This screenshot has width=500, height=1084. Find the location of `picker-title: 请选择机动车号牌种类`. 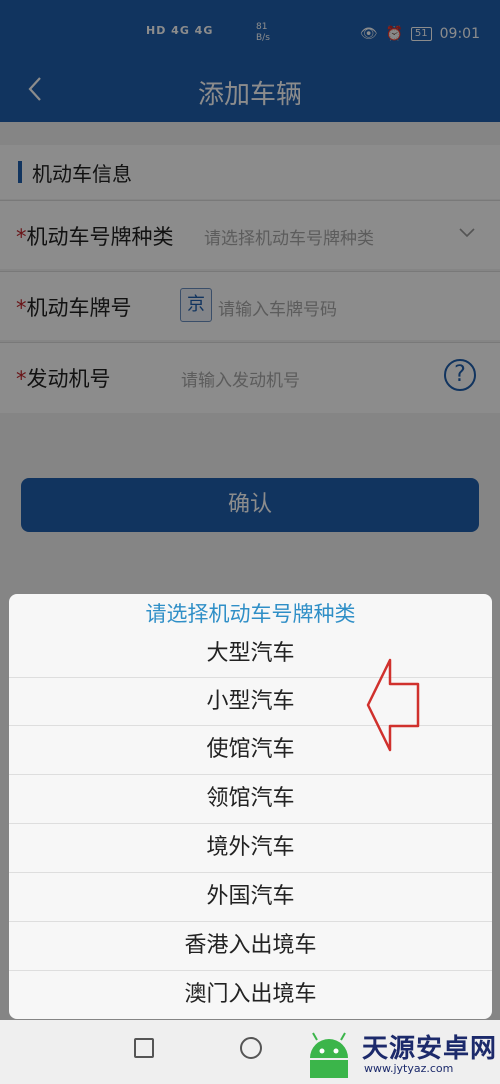

picker-title: 请选择机动车号牌种类 is located at coordinates (250, 614).